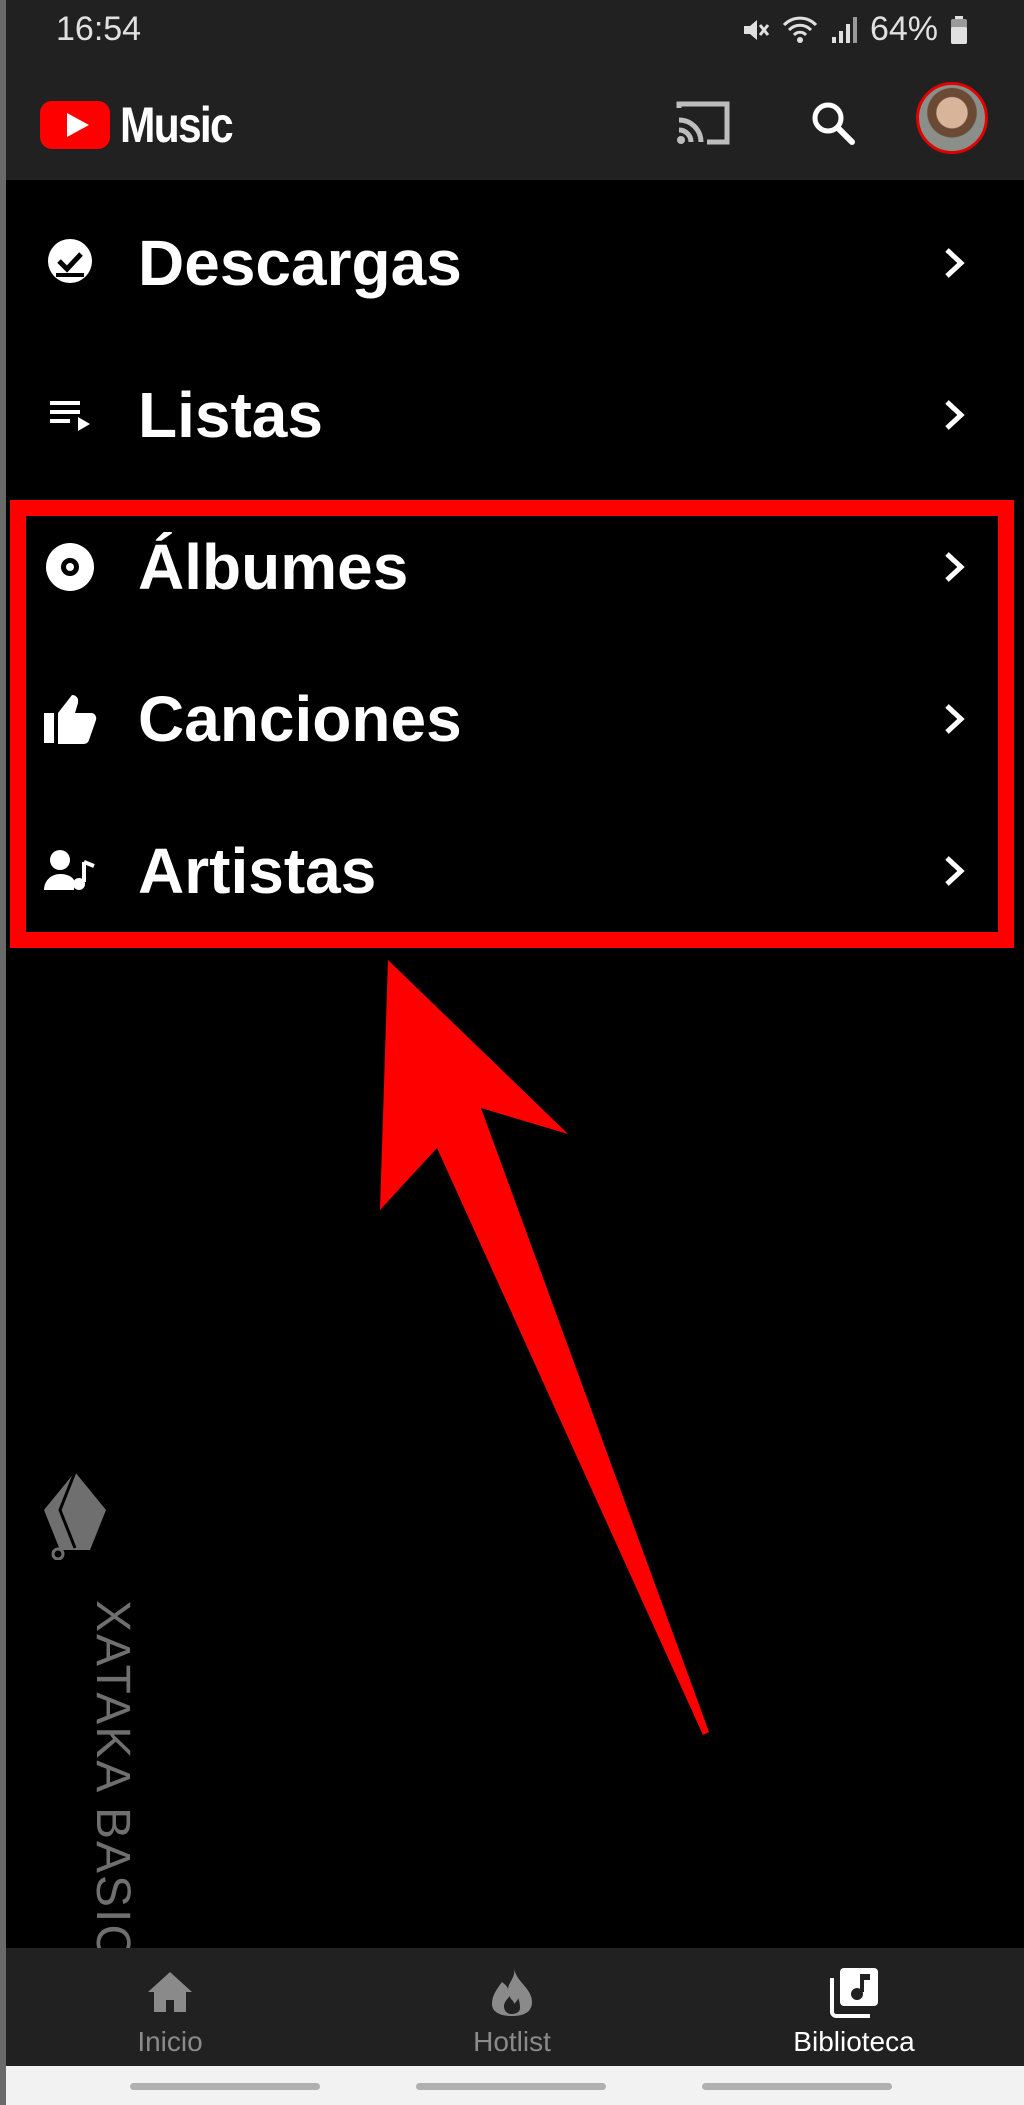  What do you see at coordinates (755, 30) in the screenshot?
I see `mute-icon` at bounding box center [755, 30].